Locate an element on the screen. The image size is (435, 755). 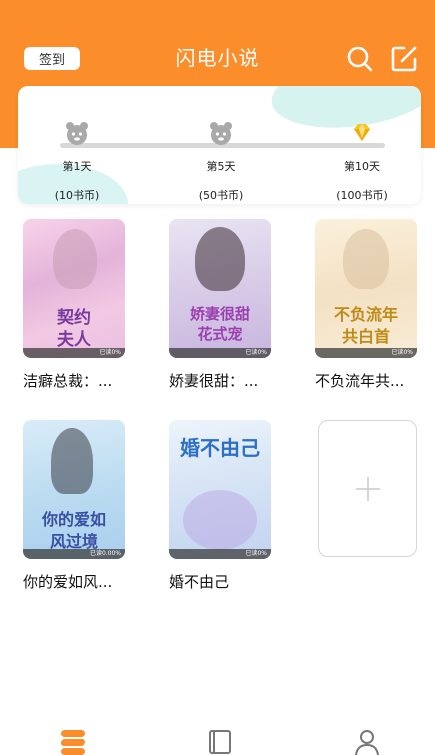
bottom-tab-bar is located at coordinates (217, 737).